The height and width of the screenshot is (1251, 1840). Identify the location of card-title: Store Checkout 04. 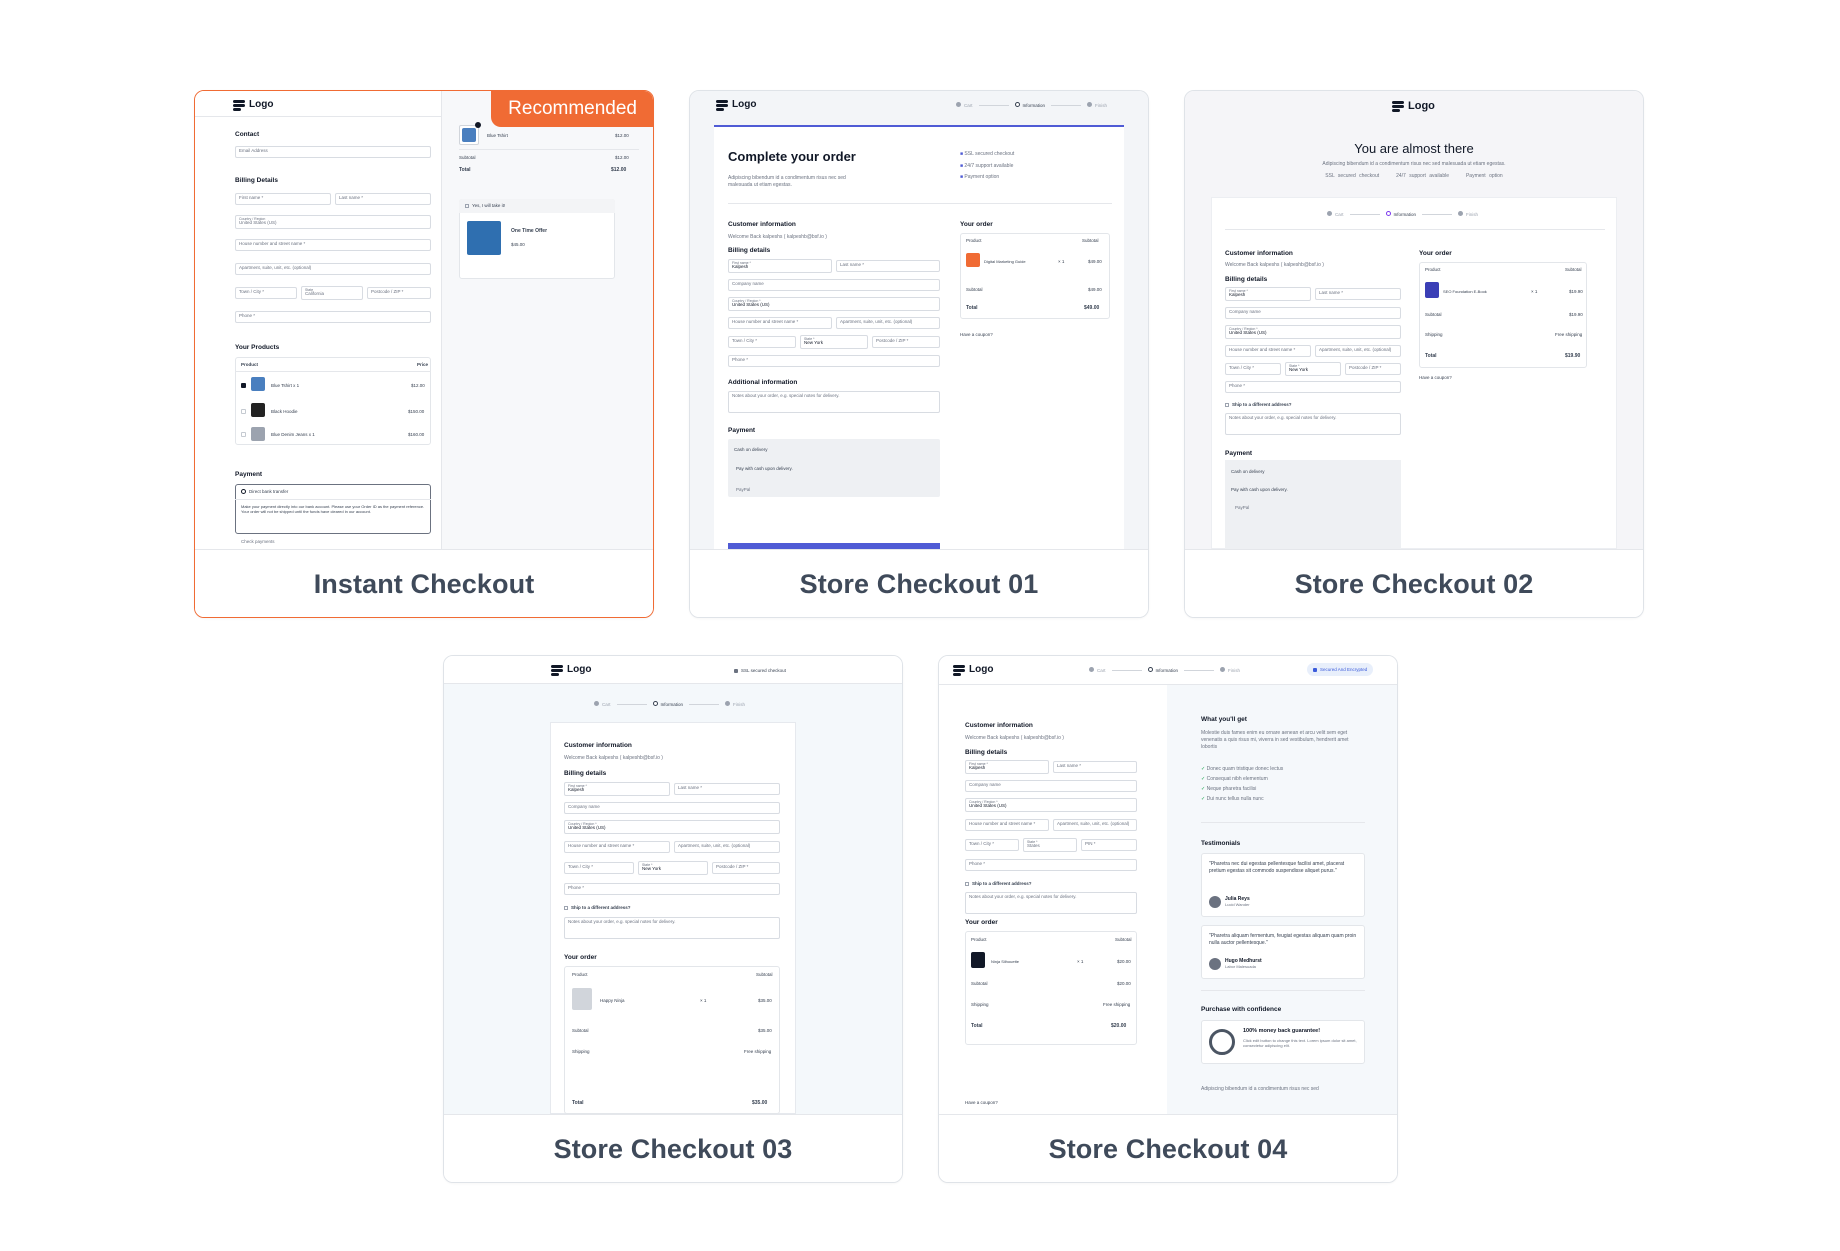
(1168, 1148).